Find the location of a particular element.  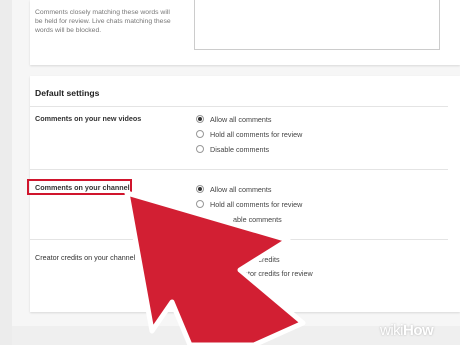

watermark-suffix: How is located at coordinates (418, 330).